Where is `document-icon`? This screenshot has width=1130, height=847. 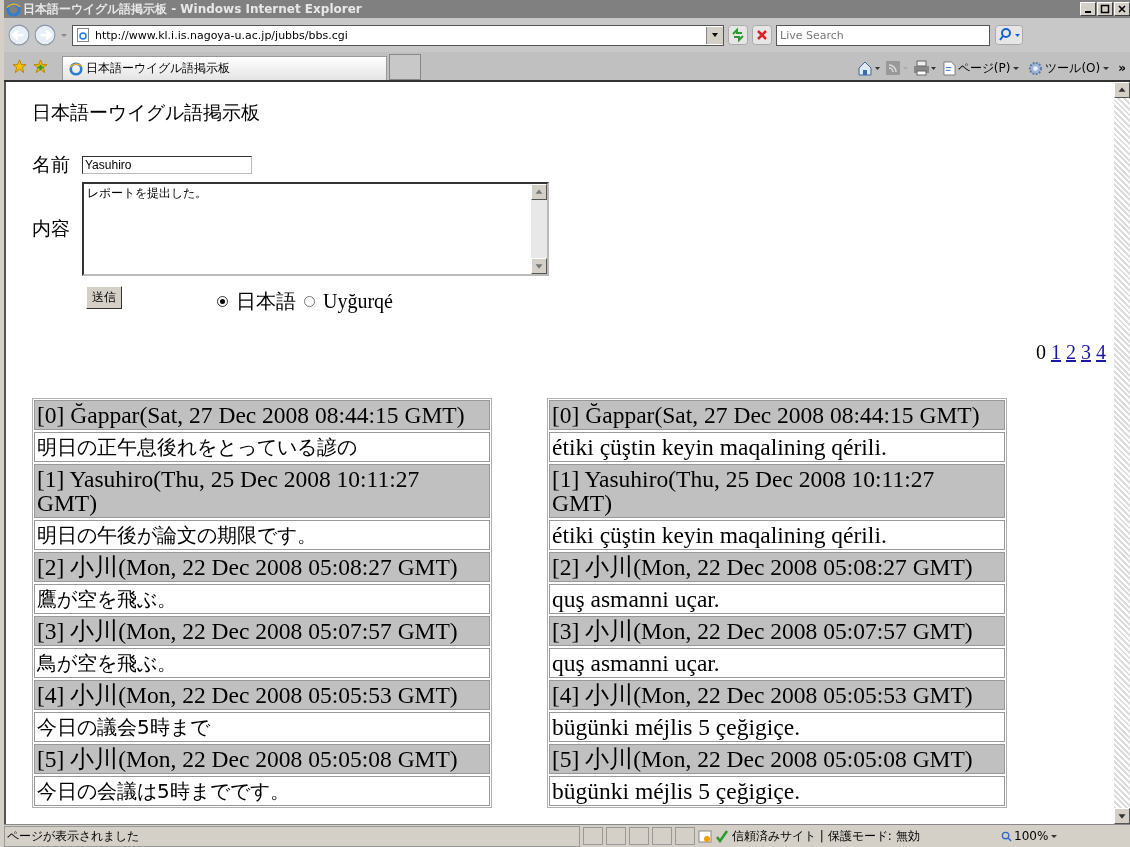 document-icon is located at coordinates (949, 68).